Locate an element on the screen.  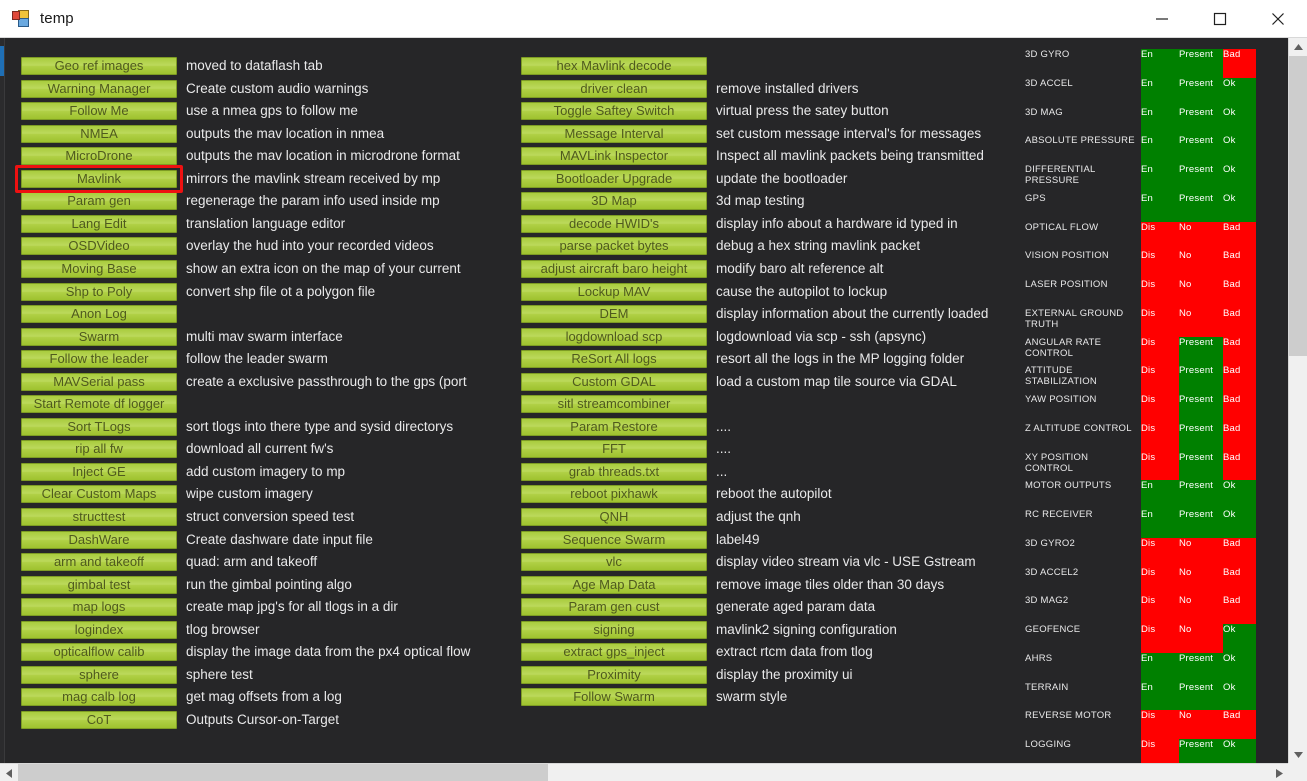
tool-description: wipe custom imagery is located at coordinates (249, 494).